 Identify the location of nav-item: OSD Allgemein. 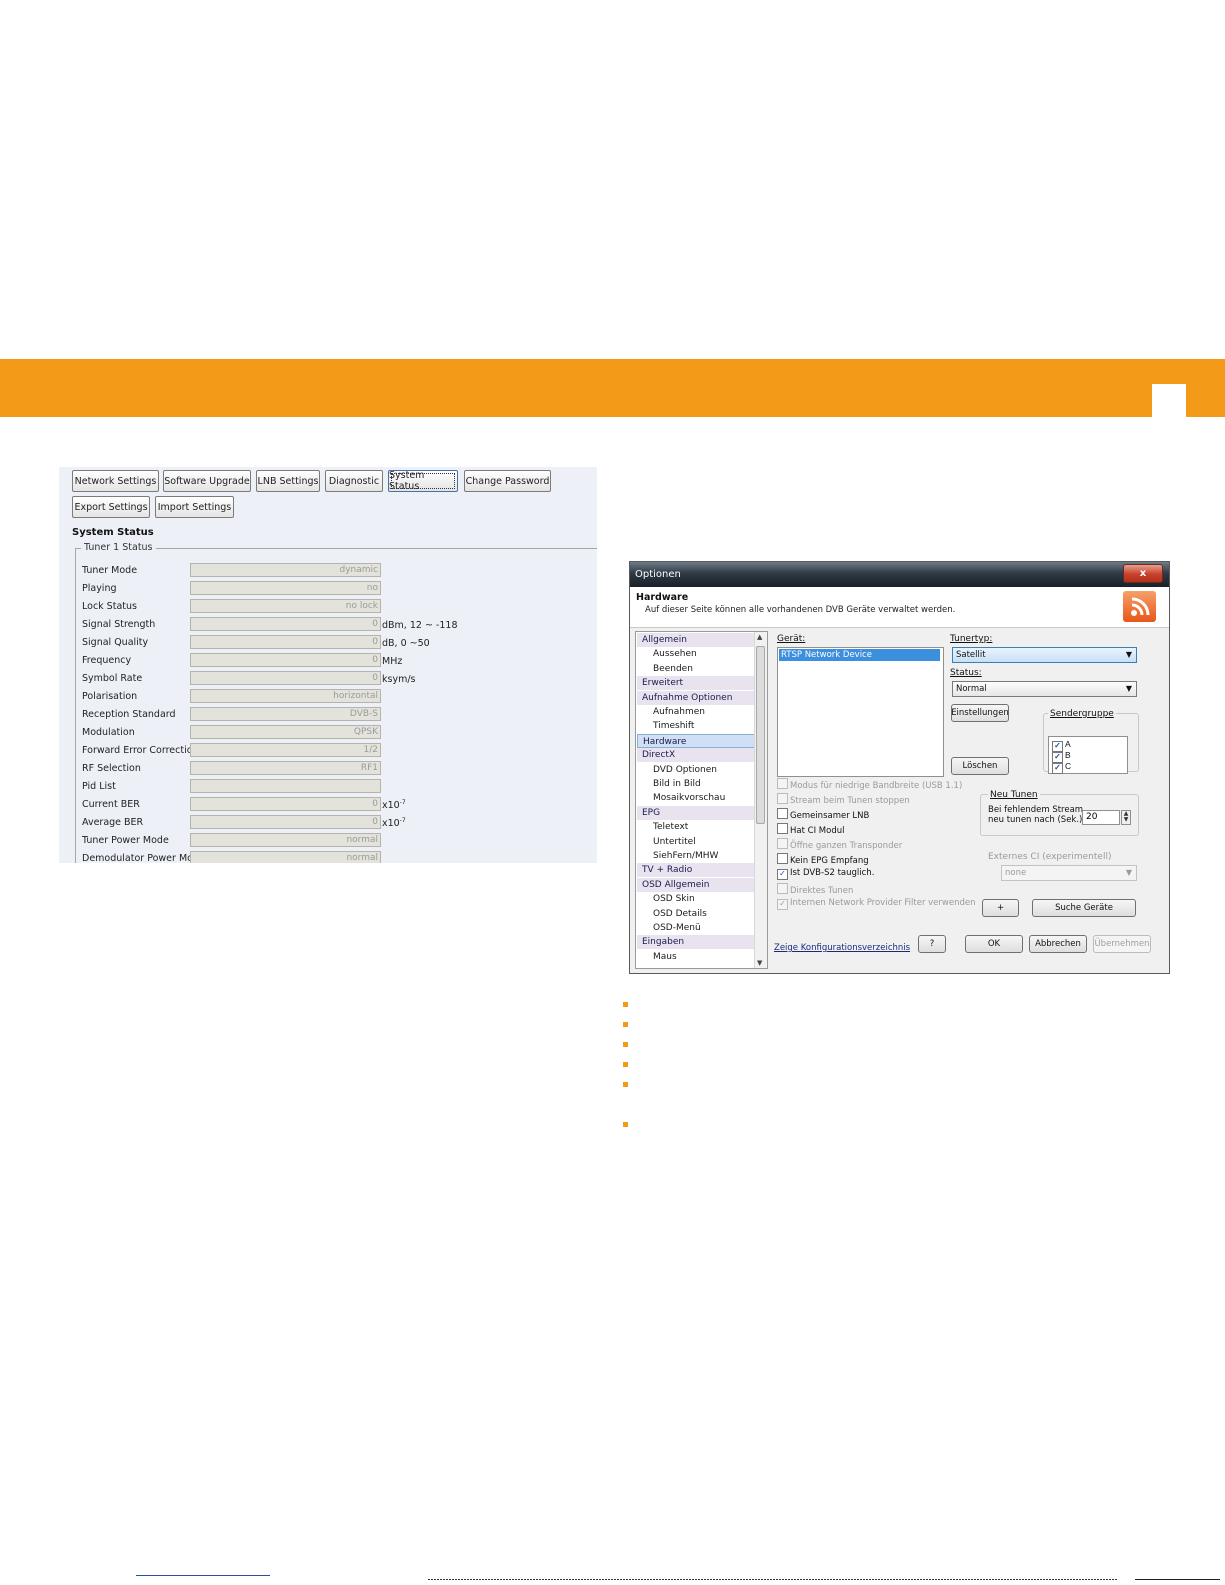
(696, 884).